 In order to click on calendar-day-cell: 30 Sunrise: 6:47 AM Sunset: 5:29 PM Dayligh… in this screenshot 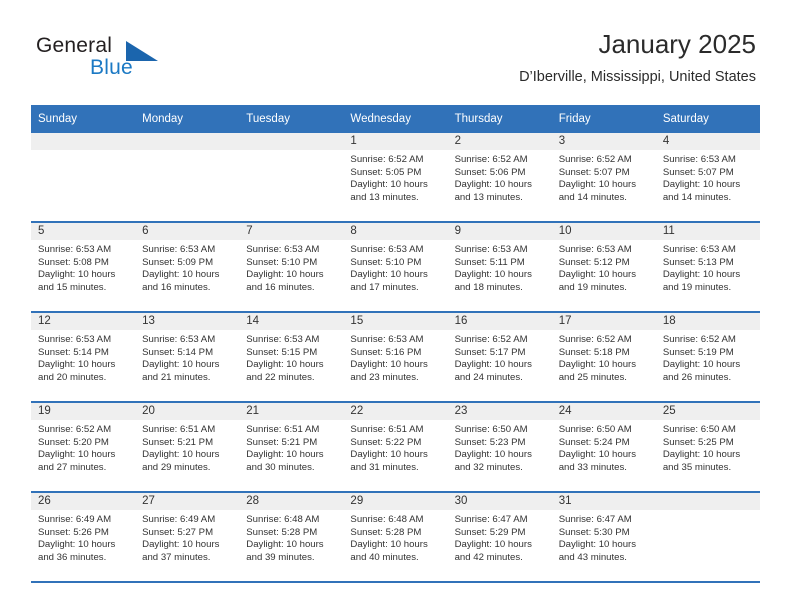, I will do `click(499, 537)`.